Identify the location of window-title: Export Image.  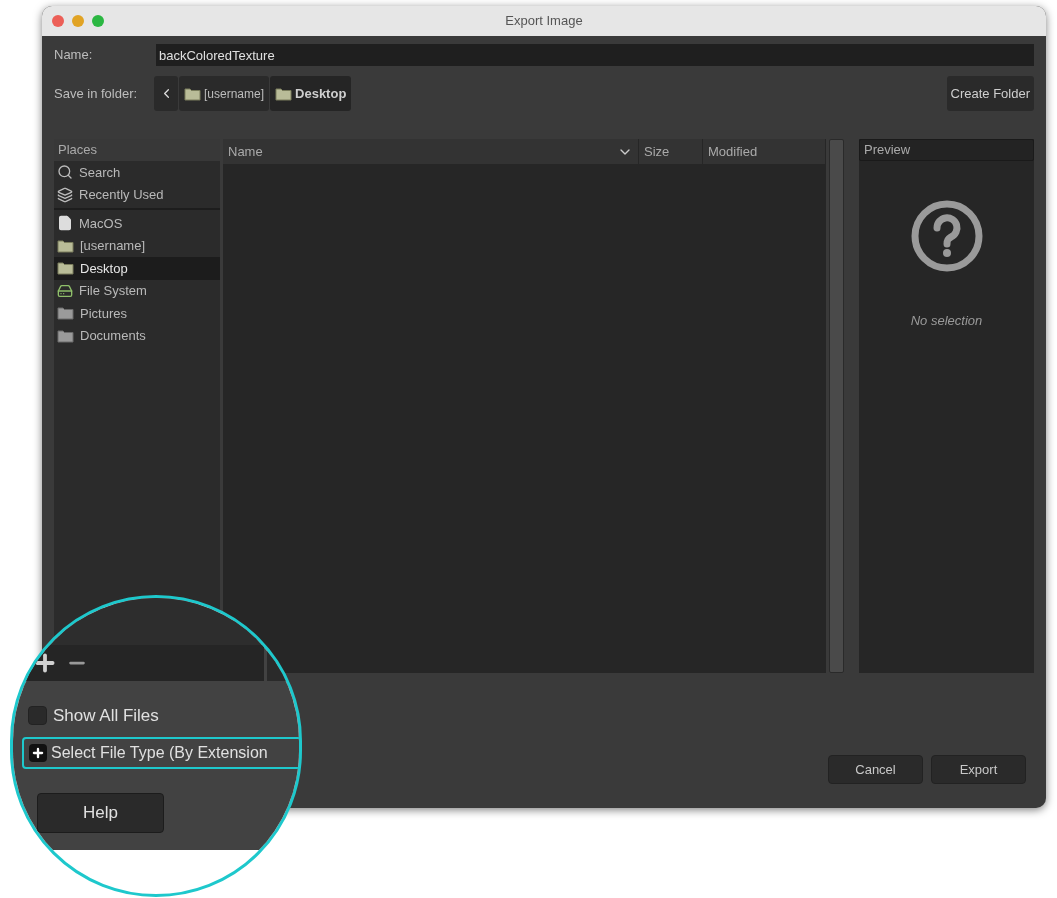
(544, 21).